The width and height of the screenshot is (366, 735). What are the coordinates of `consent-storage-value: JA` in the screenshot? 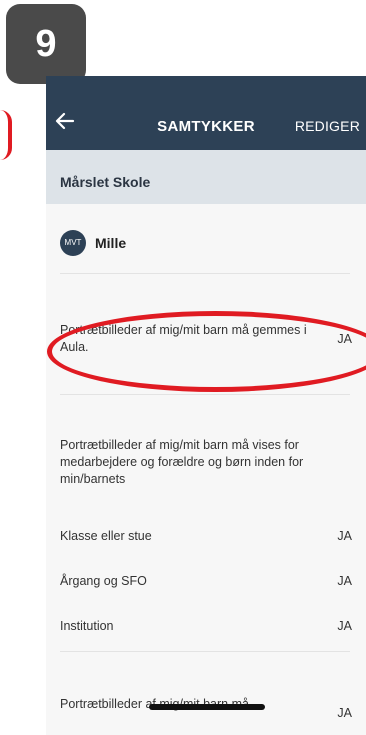 It's located at (344, 339).